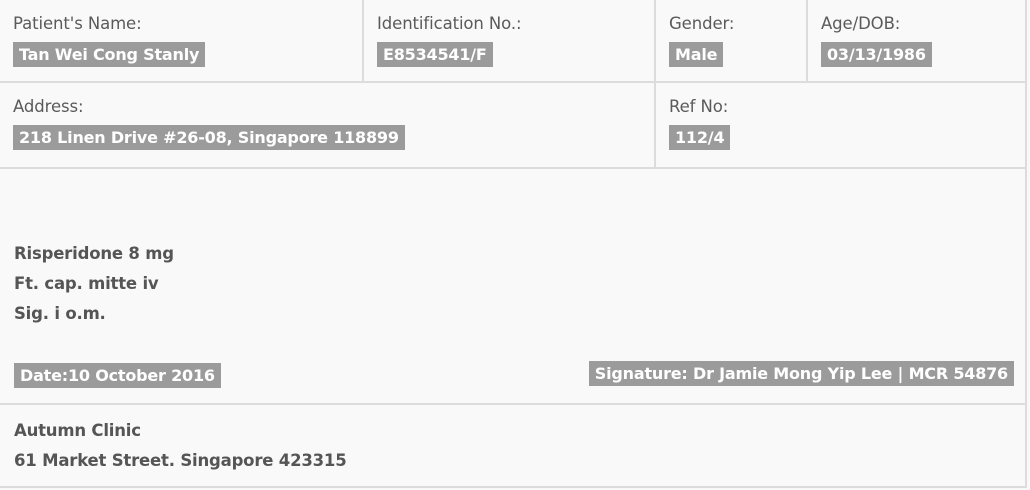  Describe the element at coordinates (702, 23) in the screenshot. I see `gender-label: Gender:` at that location.